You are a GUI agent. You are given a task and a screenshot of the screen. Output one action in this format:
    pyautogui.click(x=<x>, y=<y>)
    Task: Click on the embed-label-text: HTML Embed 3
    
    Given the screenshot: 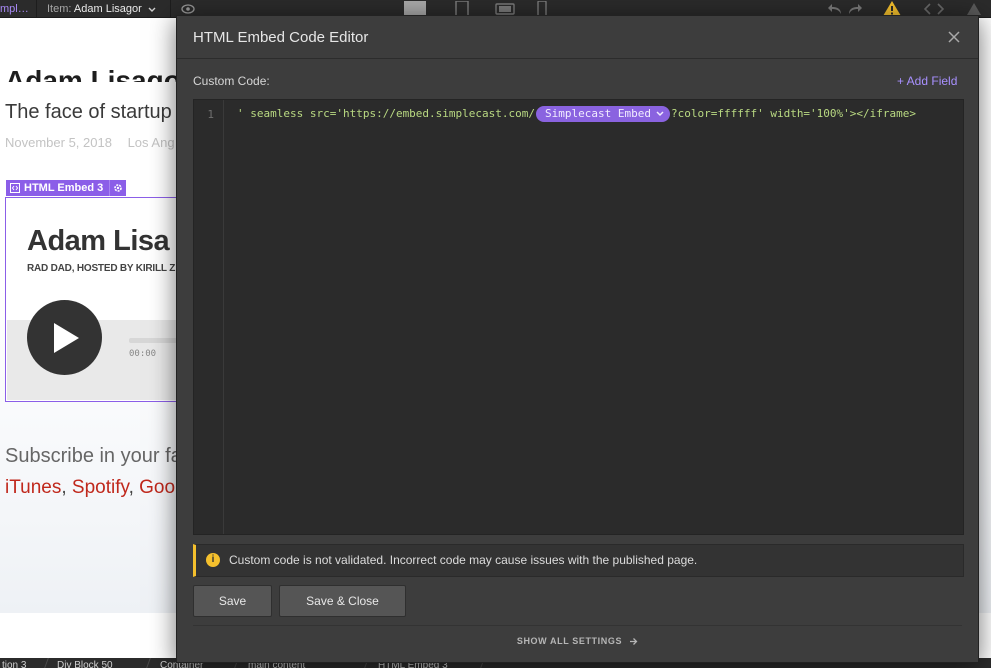 What is the action you would take?
    pyautogui.click(x=64, y=188)
    